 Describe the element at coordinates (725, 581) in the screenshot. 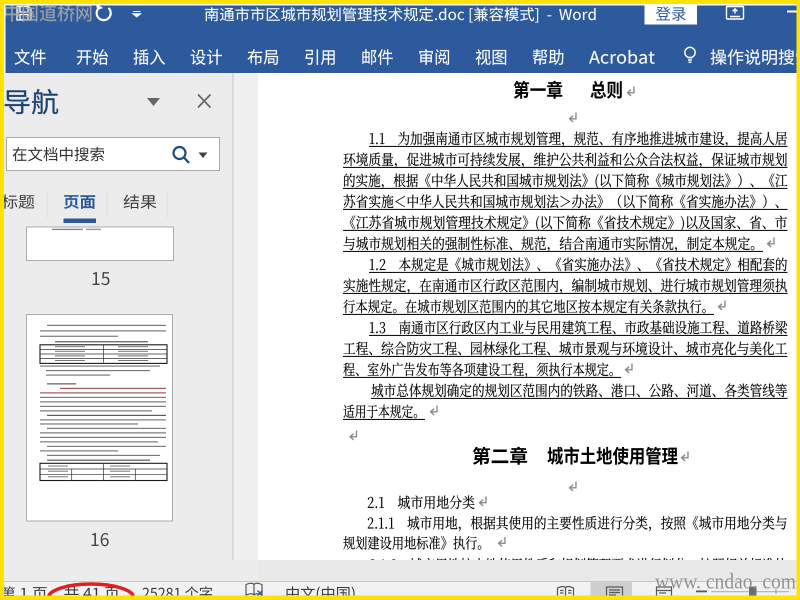

I see `svg-text: www. cndao. com` at that location.